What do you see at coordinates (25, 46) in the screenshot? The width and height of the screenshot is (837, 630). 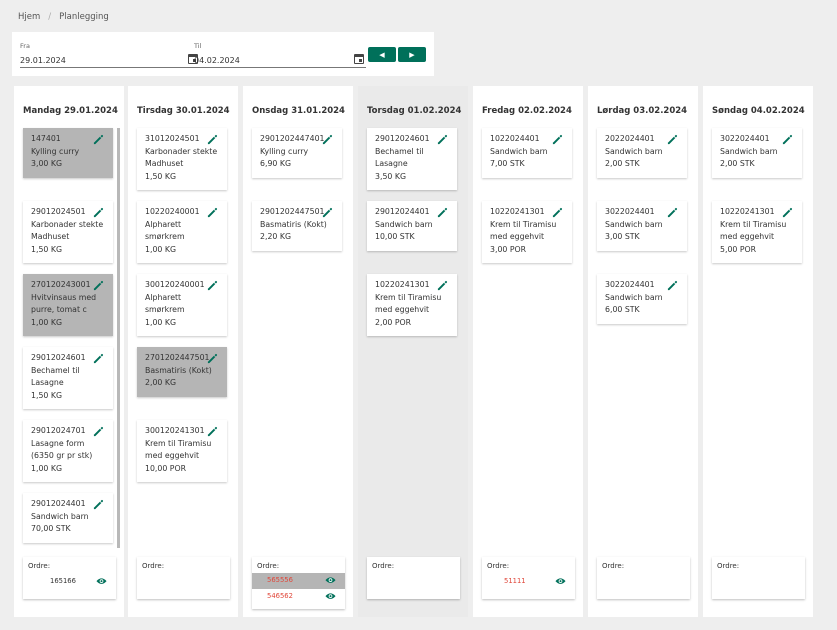 I see `from-date-label: Fra` at bounding box center [25, 46].